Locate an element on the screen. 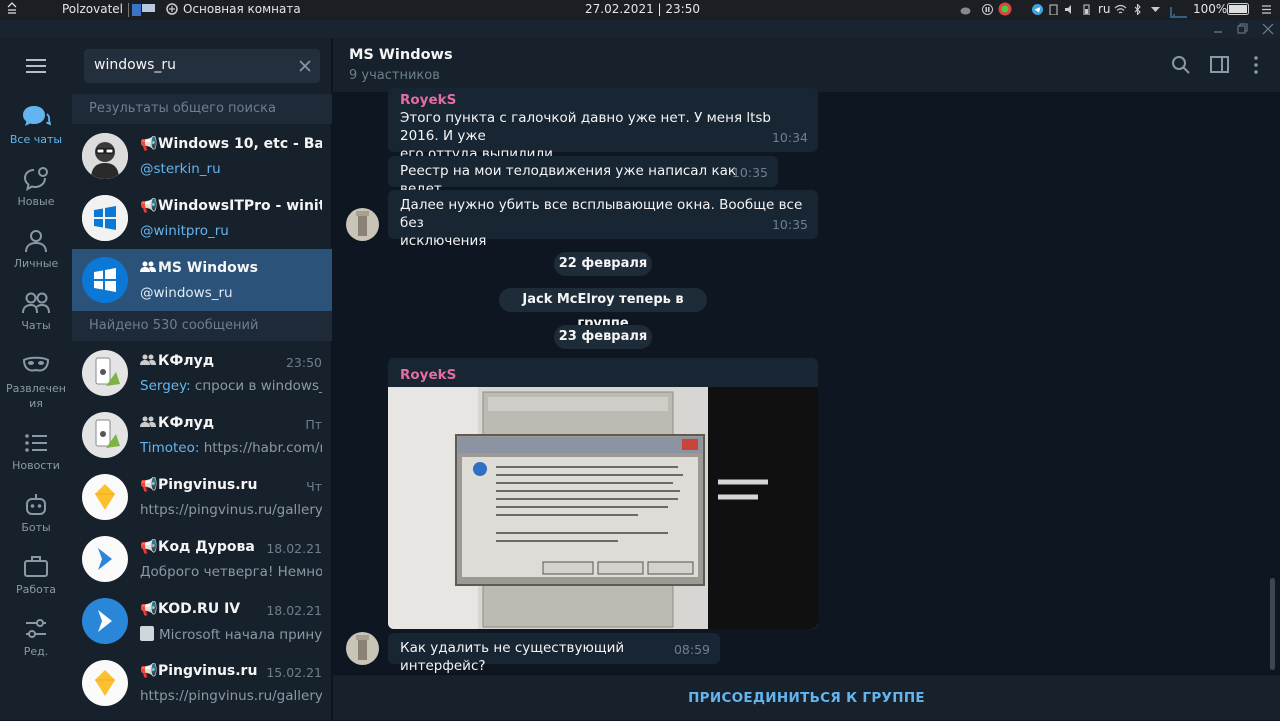  window-titlebar is located at coordinates (640, 29).